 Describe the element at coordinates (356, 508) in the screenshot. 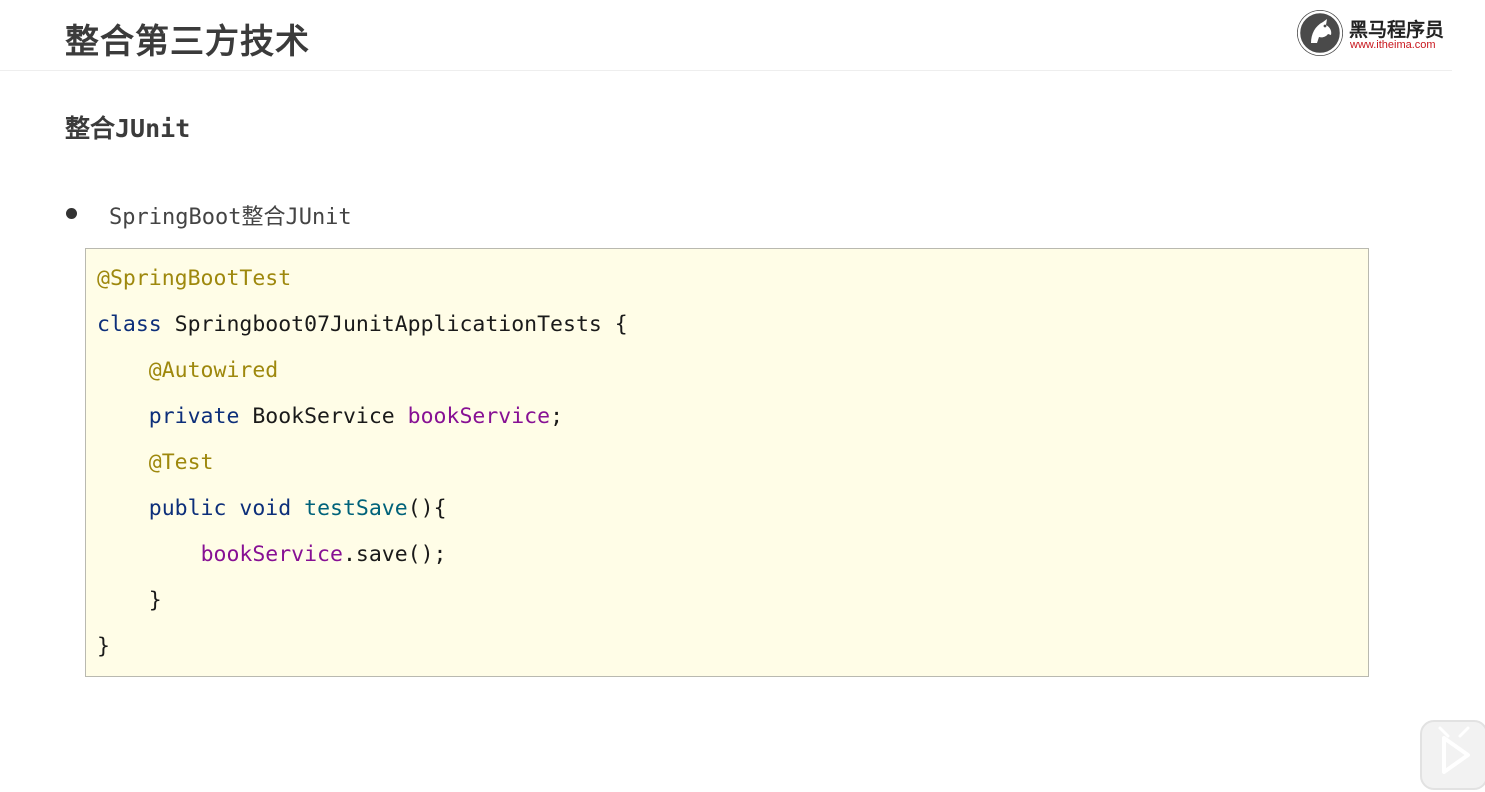

I see `code-token: testSave` at that location.